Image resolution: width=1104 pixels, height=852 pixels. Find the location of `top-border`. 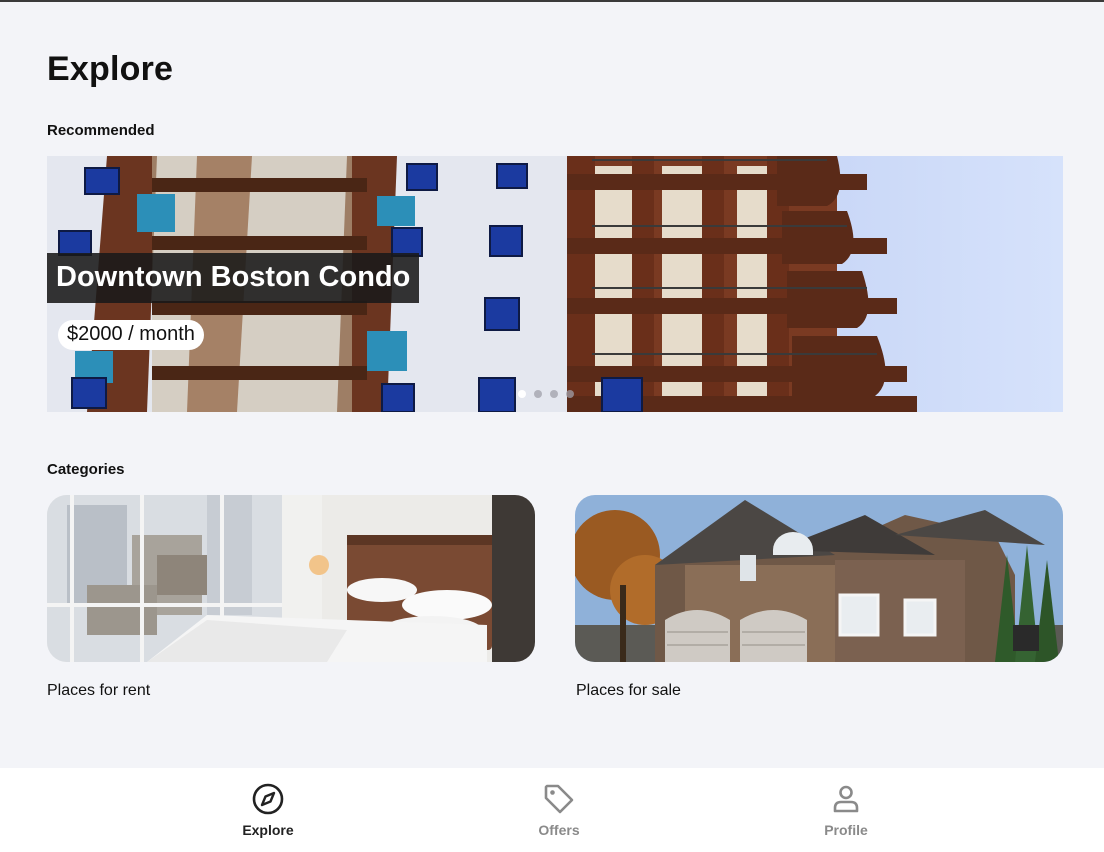

top-border is located at coordinates (552, 1).